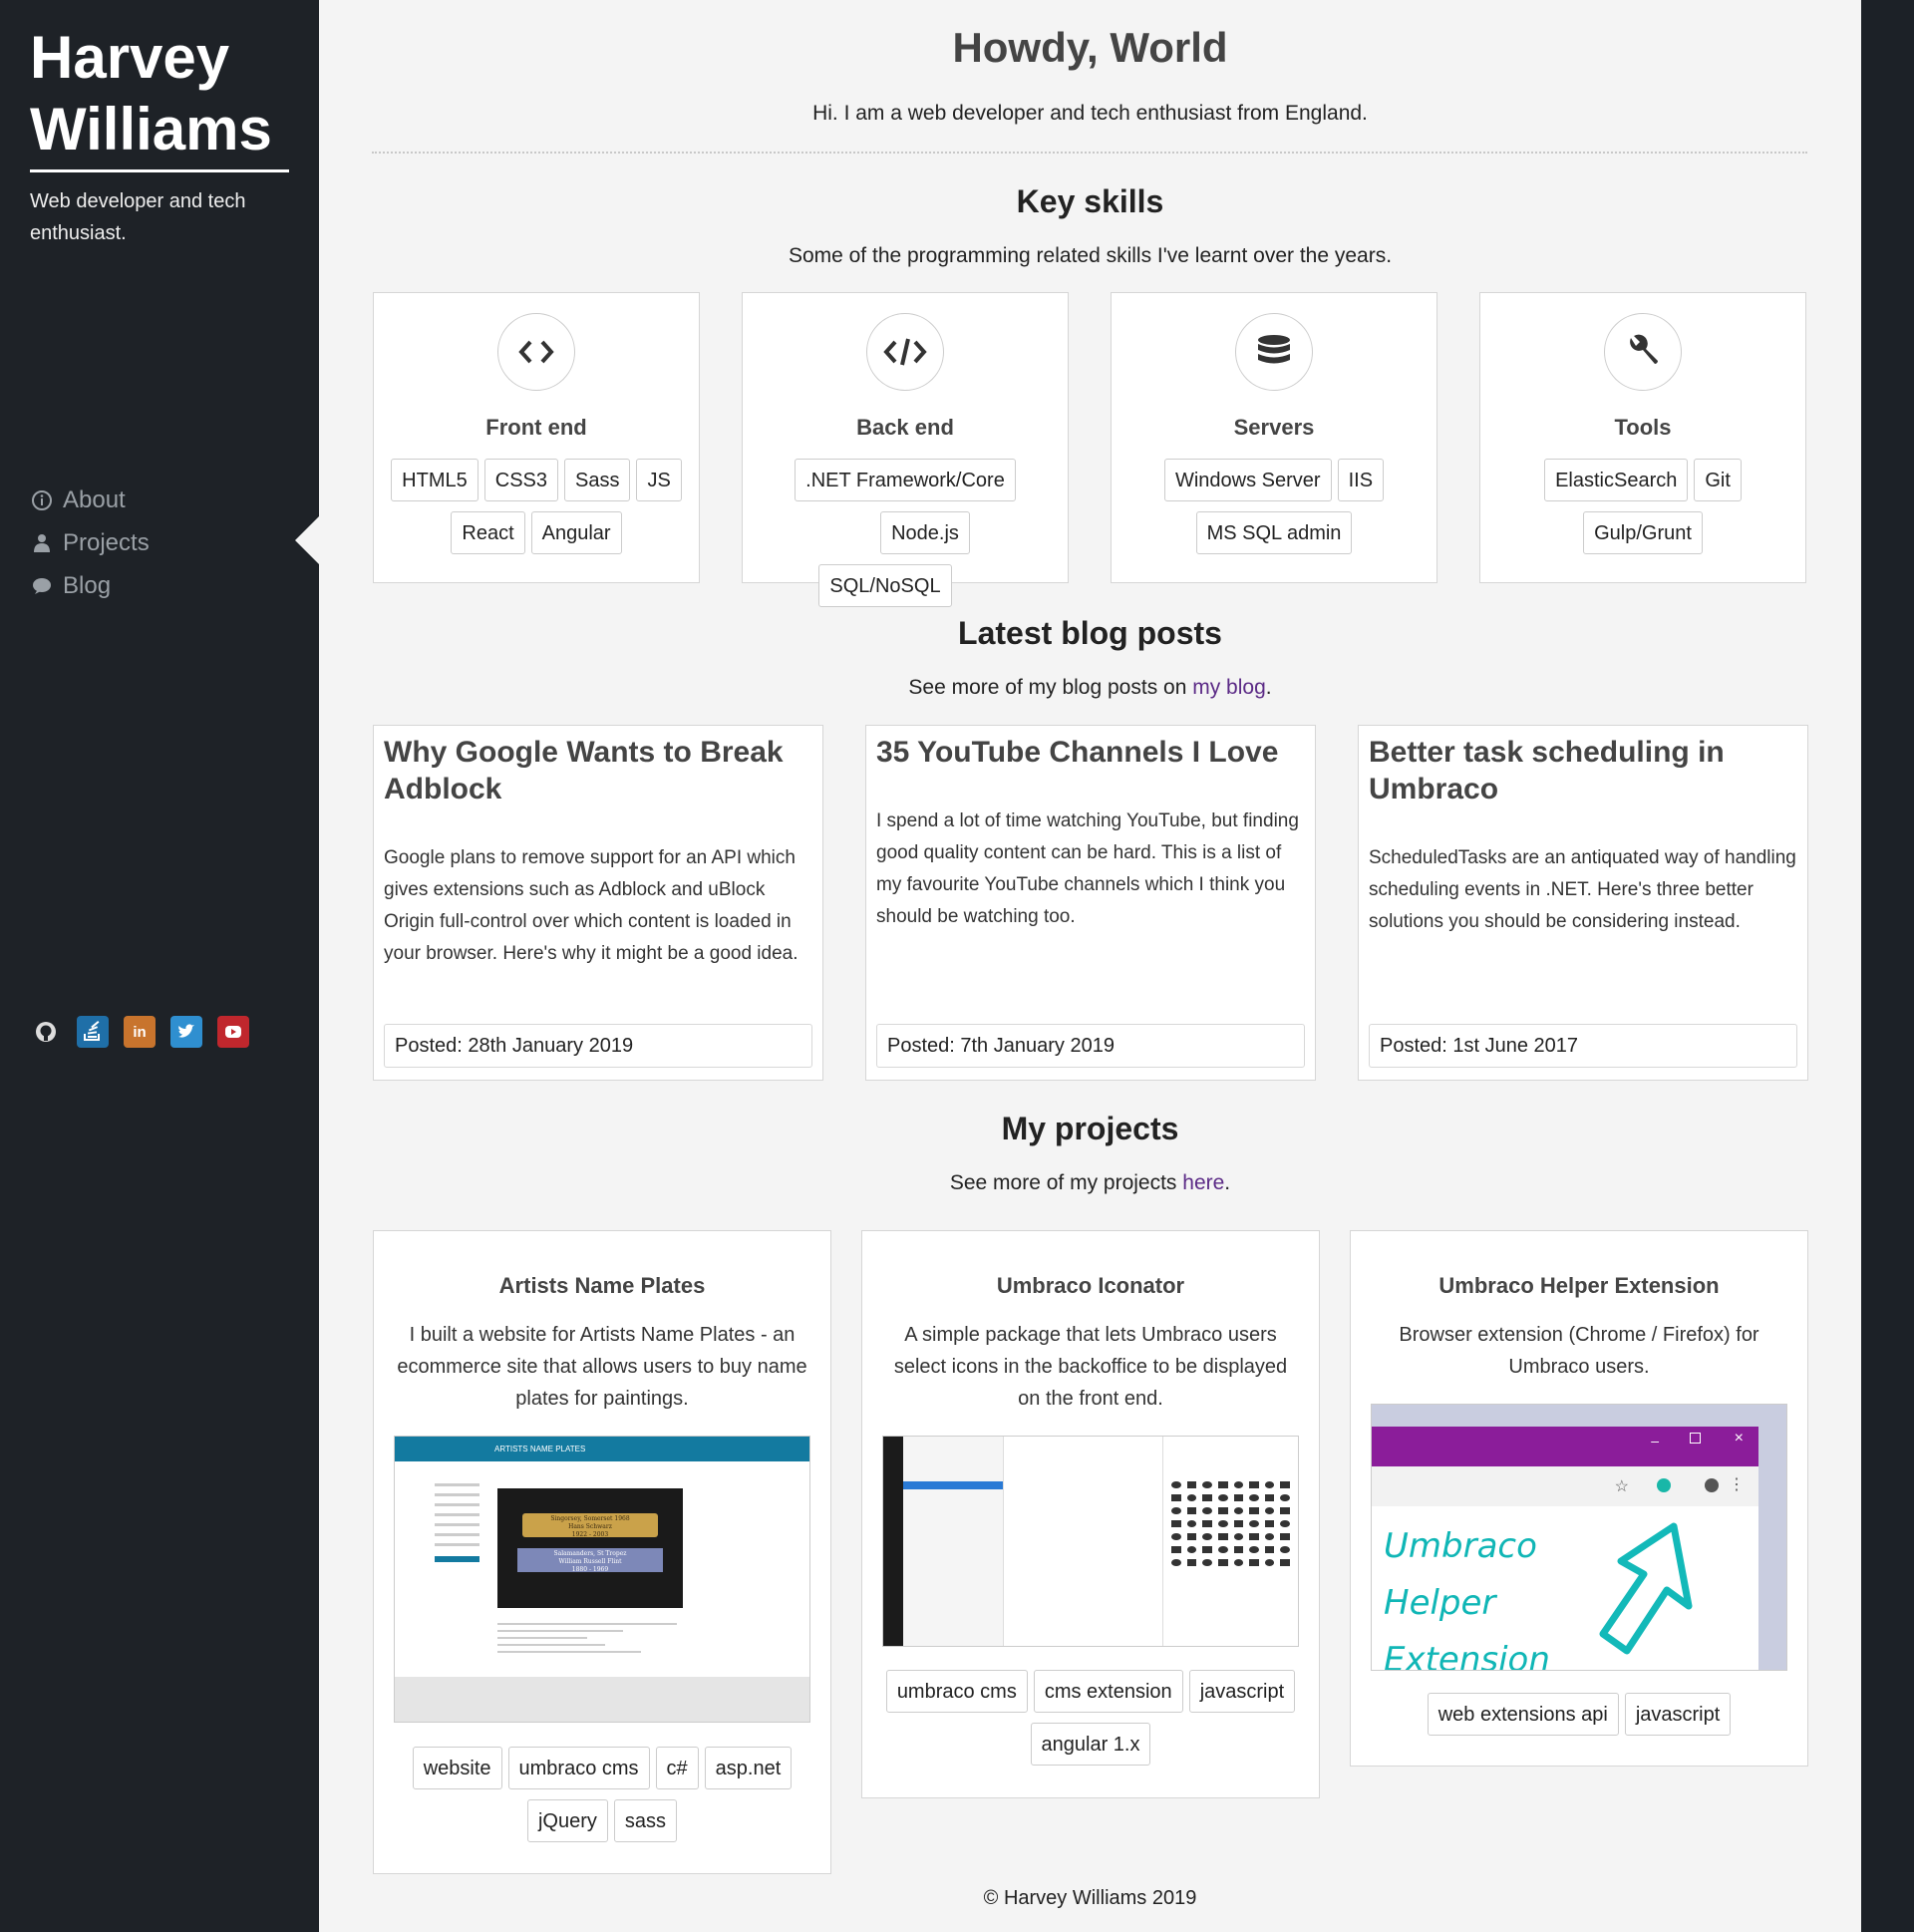 The height and width of the screenshot is (1932, 1914). Describe the element at coordinates (1090, 633) in the screenshot. I see `blog-title: Latest blog posts` at that location.